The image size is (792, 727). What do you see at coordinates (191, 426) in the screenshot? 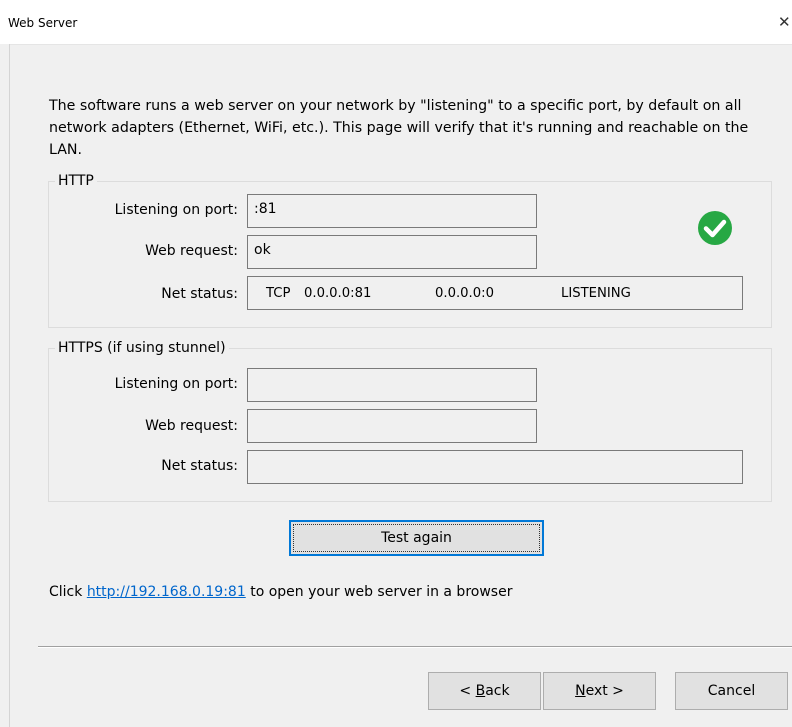
I see `https-request-label: Web request:` at bounding box center [191, 426].